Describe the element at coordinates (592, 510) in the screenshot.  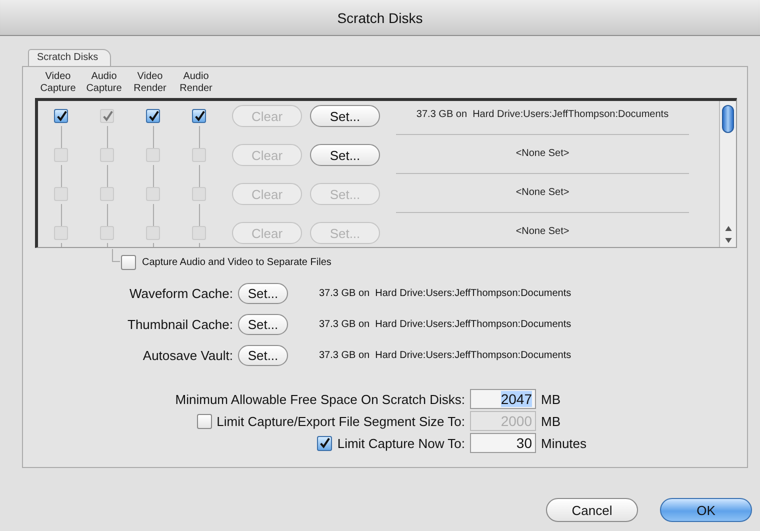
I see `cancel-button: Cancel` at that location.